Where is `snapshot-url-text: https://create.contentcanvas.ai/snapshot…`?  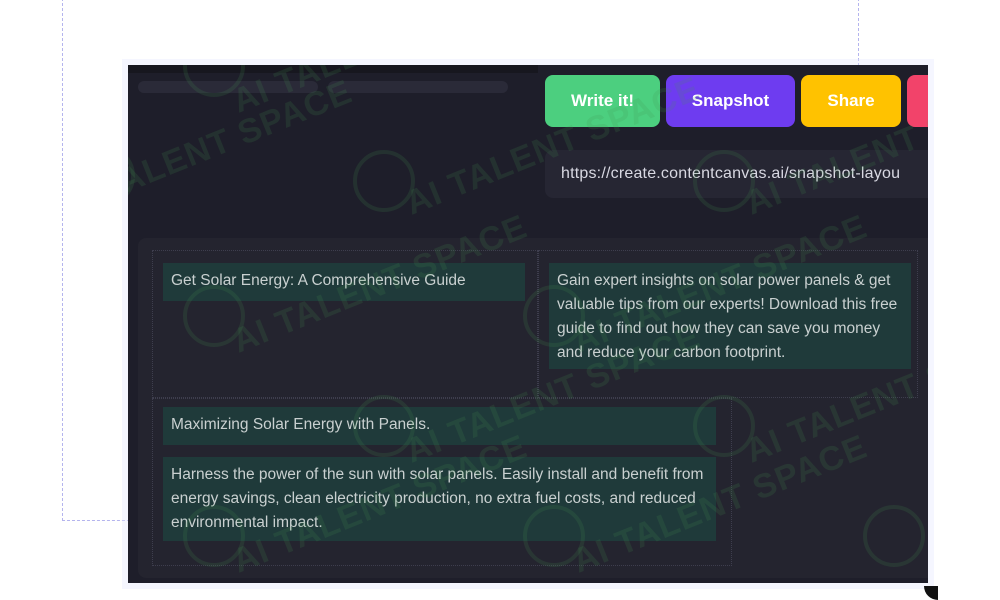 snapshot-url-text: https://create.contentcanvas.ai/snapshot… is located at coordinates (731, 173).